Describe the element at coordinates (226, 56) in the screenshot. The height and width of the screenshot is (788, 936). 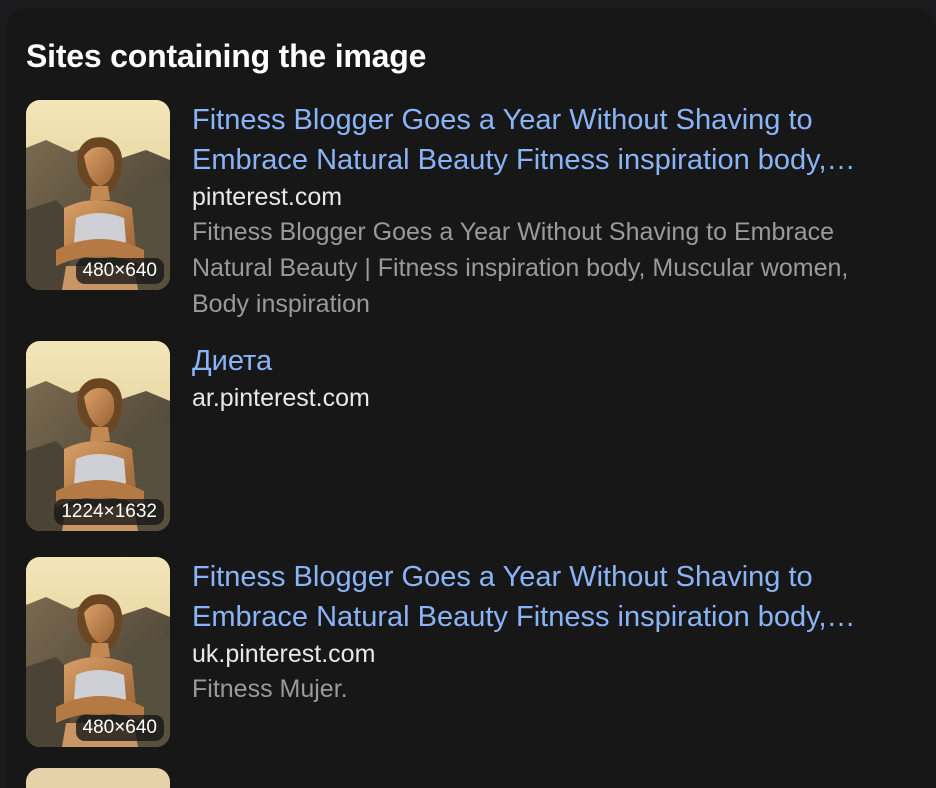
I see `section-title: Sites containing the image` at that location.